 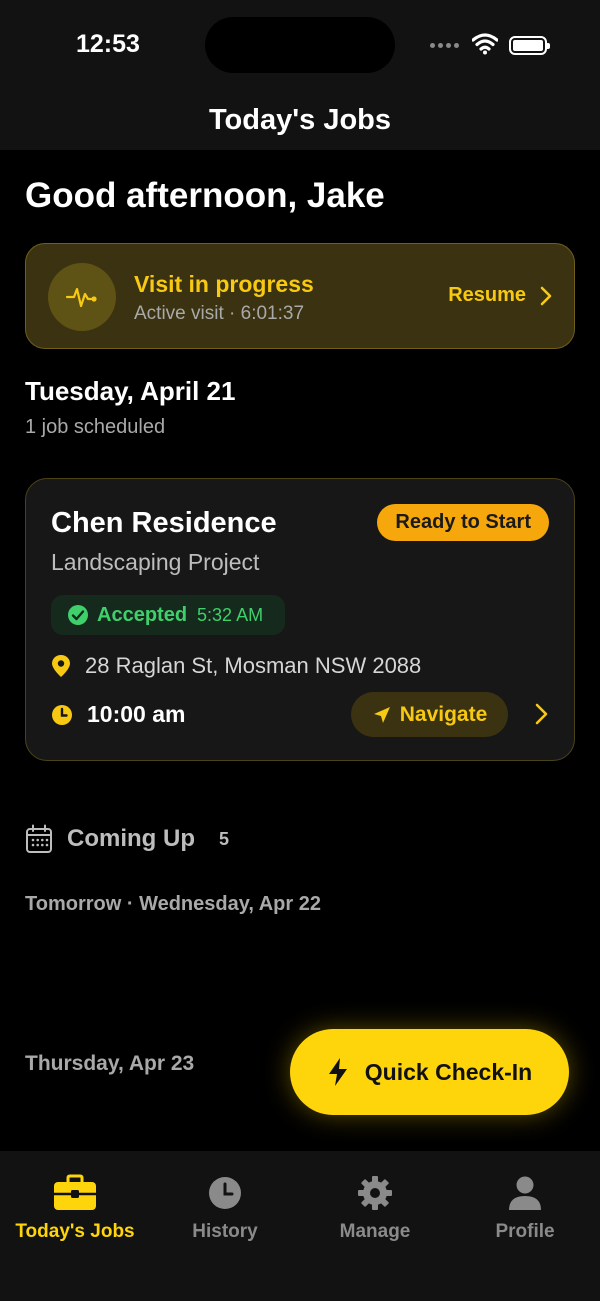 What do you see at coordinates (155, 562) in the screenshot?
I see `job-subtitle: Landscaping Project` at bounding box center [155, 562].